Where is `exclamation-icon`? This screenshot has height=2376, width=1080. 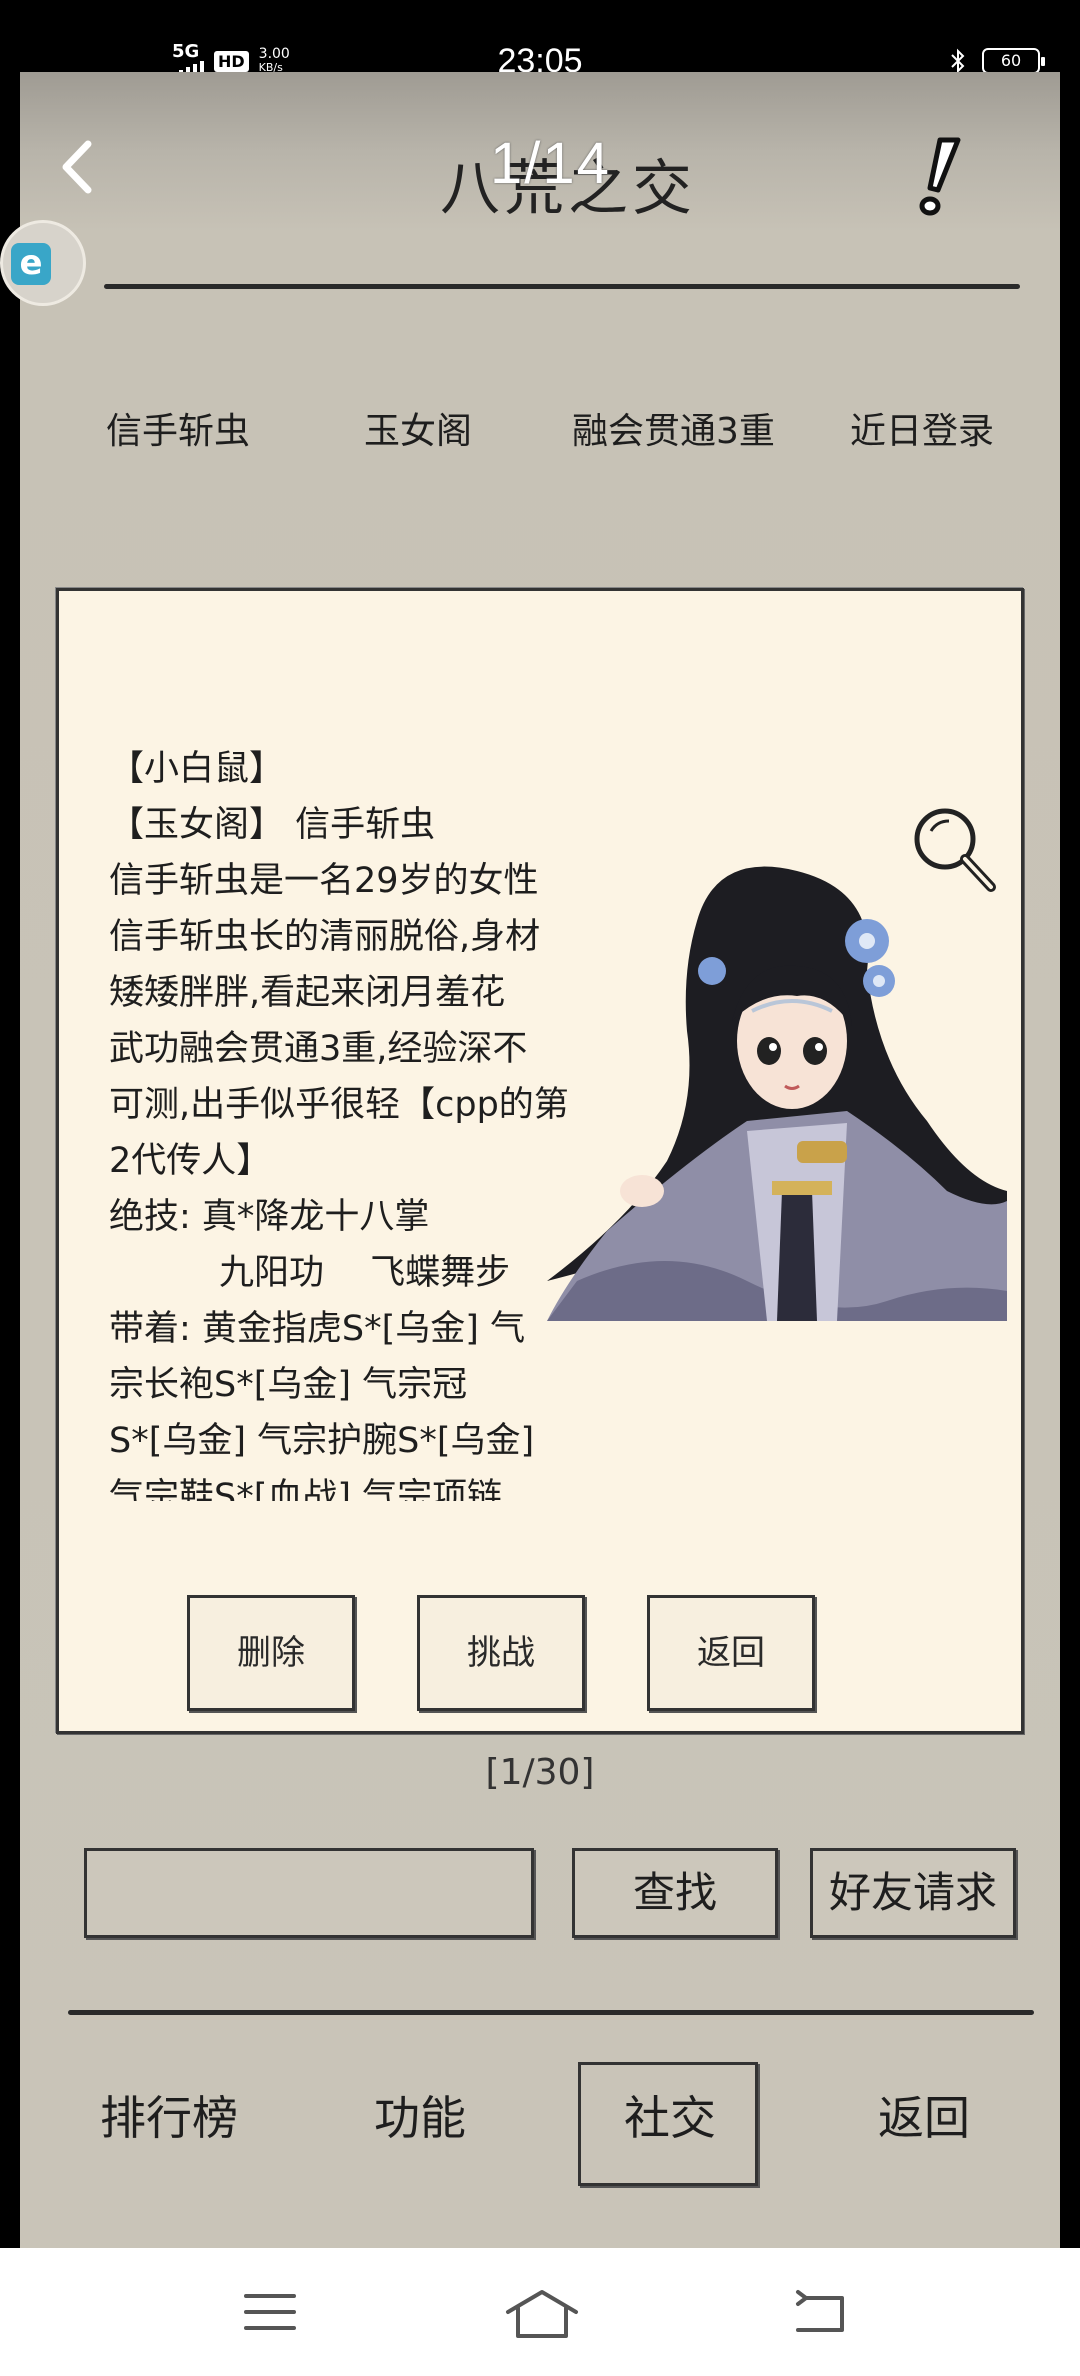
exclamation-icon is located at coordinates (940, 177).